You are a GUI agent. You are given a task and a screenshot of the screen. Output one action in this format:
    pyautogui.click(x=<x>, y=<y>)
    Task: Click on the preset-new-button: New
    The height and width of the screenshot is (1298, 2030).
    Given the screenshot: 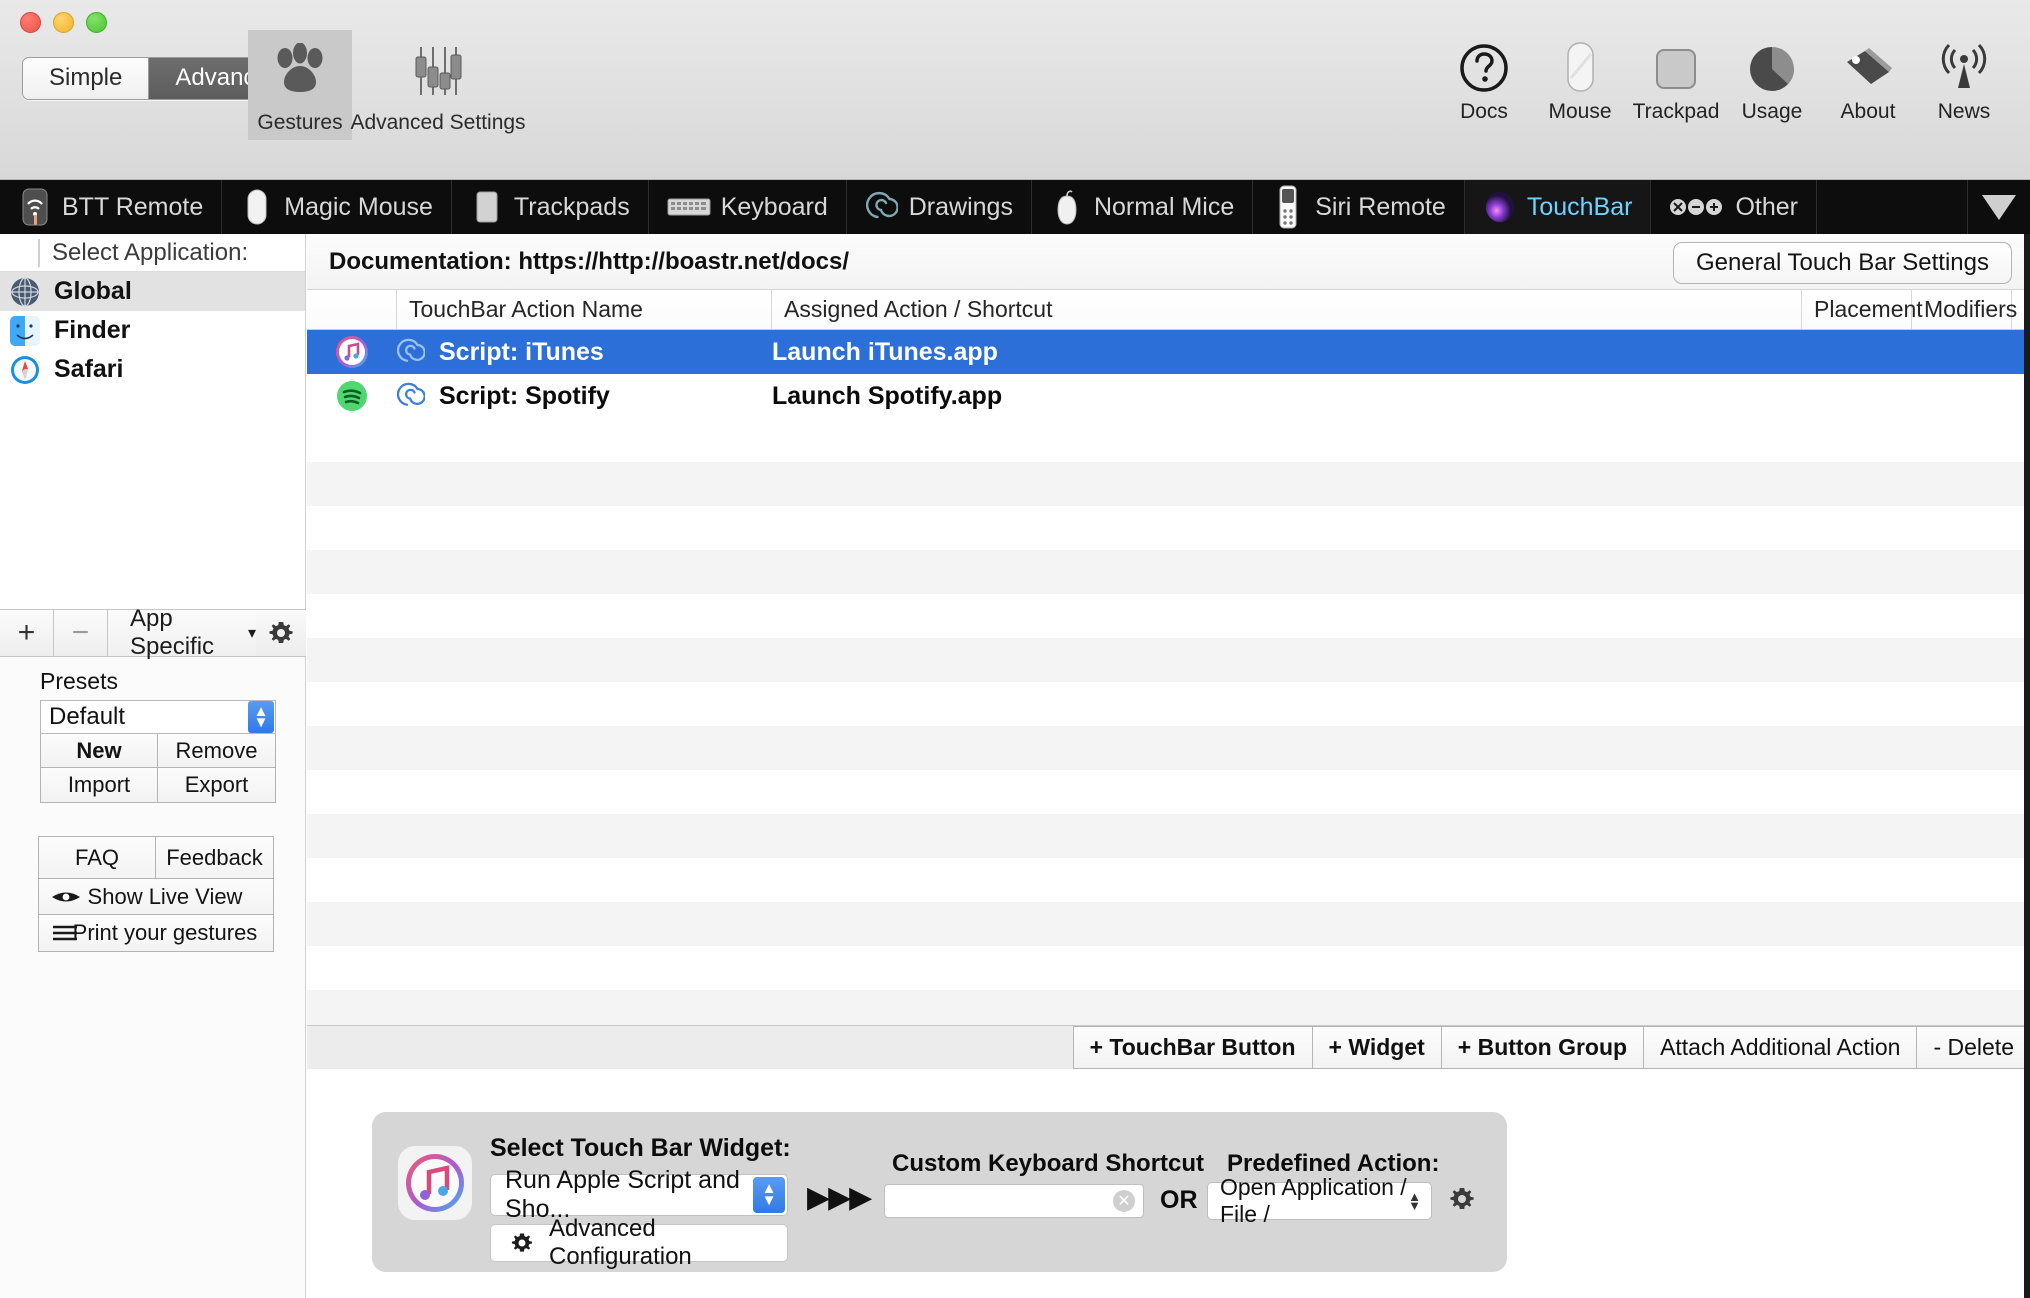 What is the action you would take?
    pyautogui.click(x=99, y=751)
    